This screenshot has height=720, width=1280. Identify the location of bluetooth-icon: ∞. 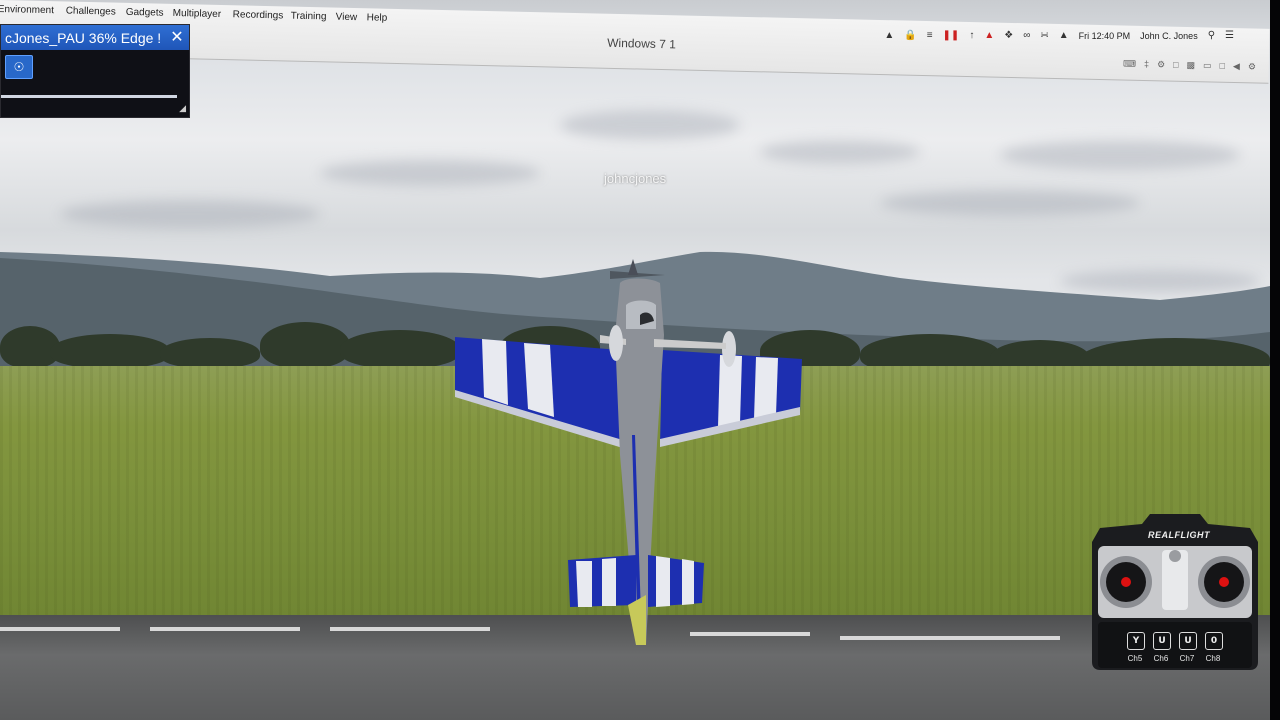
(1026, 35).